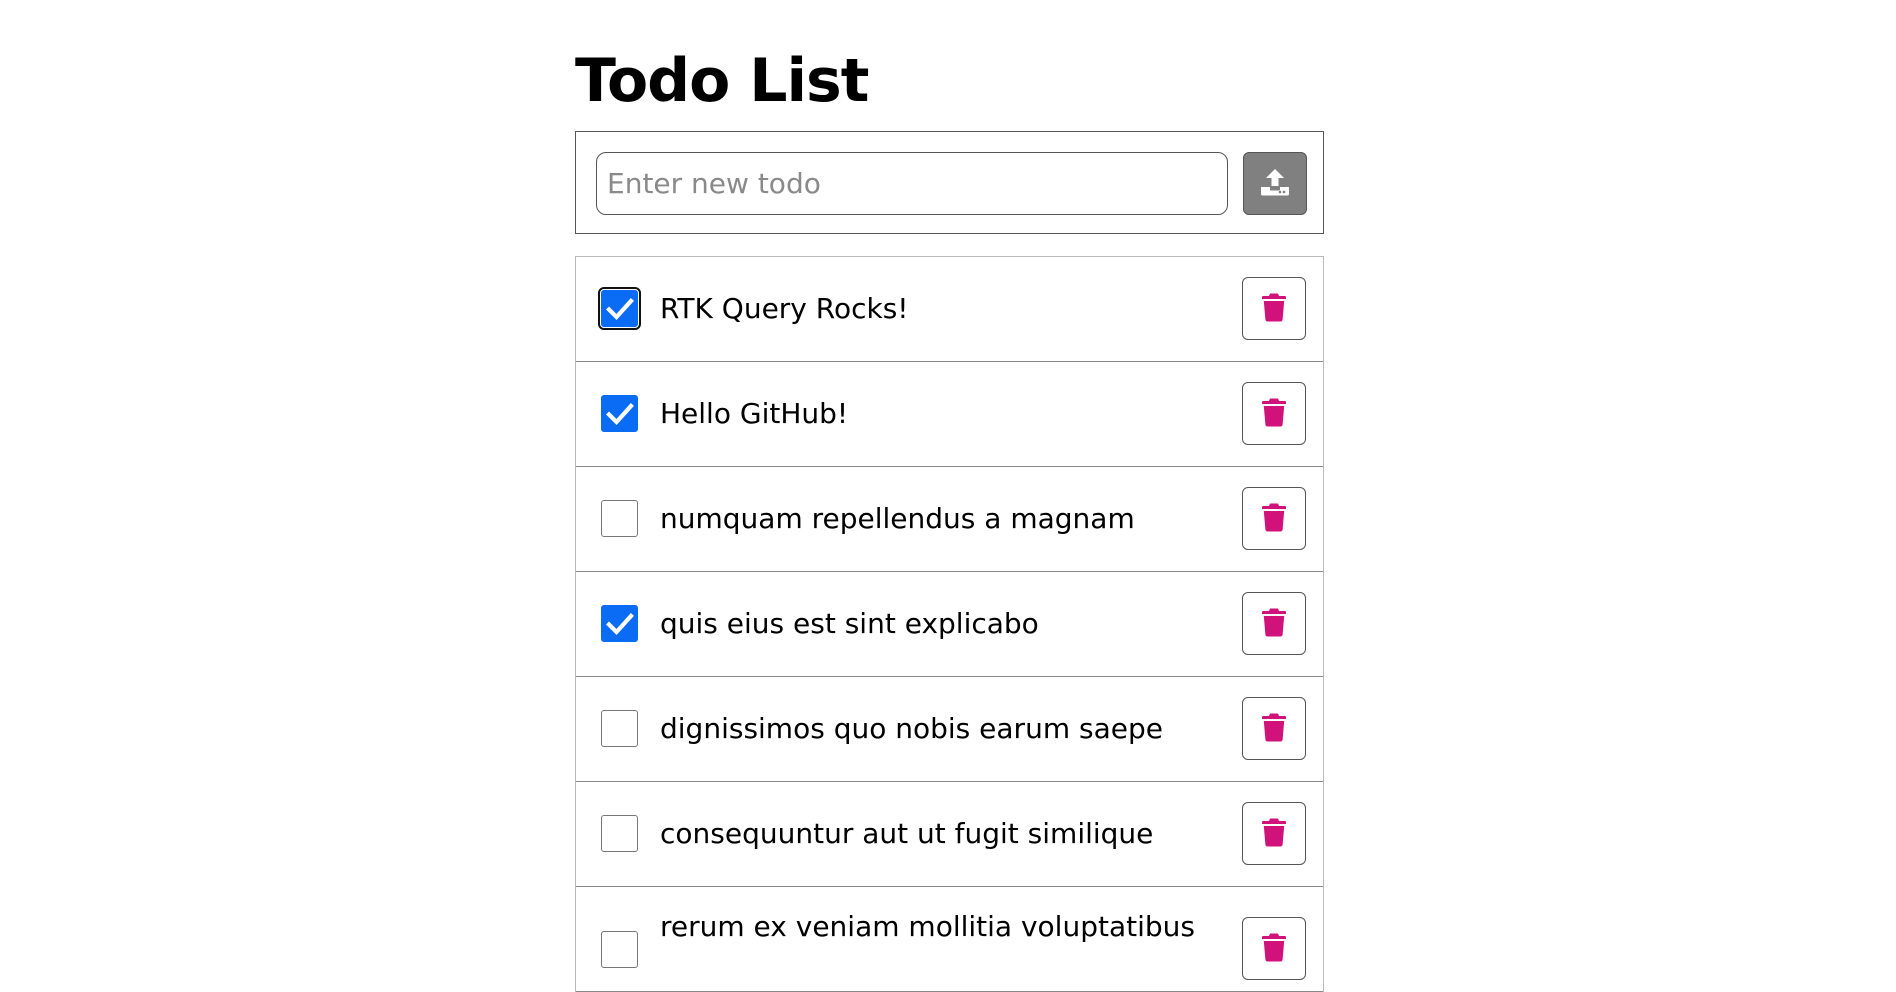 The width and height of the screenshot is (1896, 992). I want to click on upload-icon, so click(1275, 183).